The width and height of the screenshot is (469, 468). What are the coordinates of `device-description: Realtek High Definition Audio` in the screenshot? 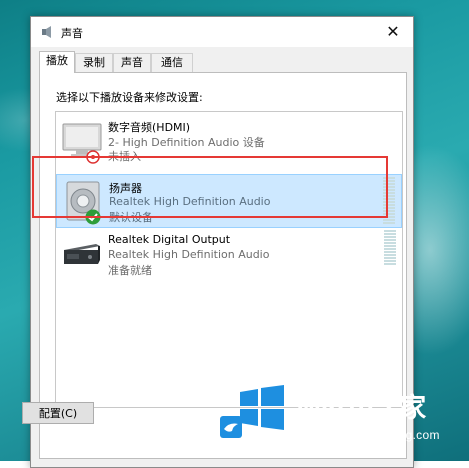 It's located at (189, 254).